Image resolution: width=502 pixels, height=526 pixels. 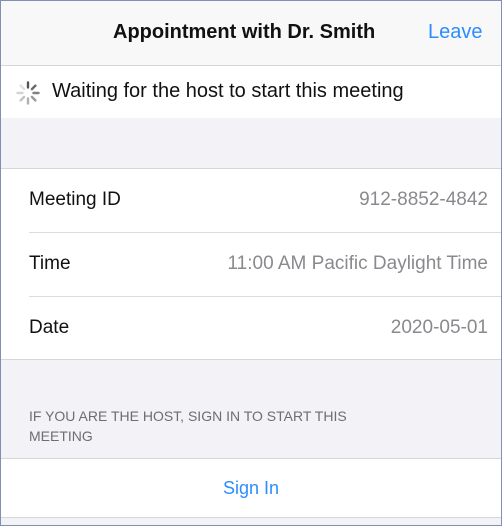 What do you see at coordinates (49, 327) in the screenshot?
I see `date-label: Date` at bounding box center [49, 327].